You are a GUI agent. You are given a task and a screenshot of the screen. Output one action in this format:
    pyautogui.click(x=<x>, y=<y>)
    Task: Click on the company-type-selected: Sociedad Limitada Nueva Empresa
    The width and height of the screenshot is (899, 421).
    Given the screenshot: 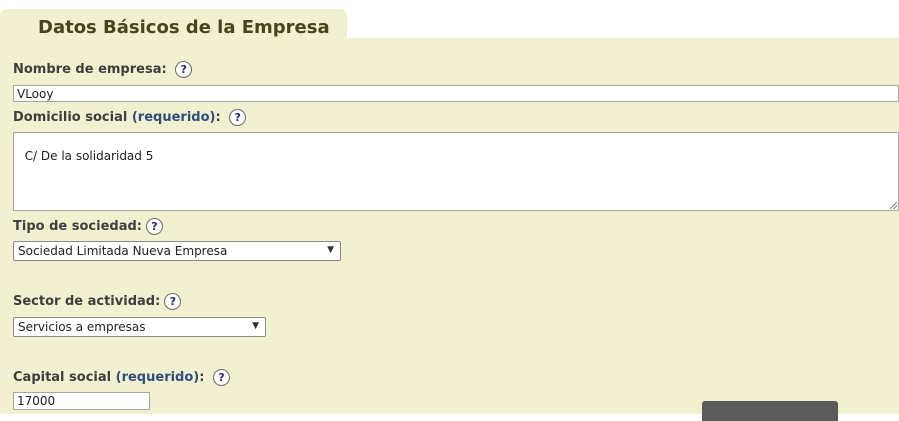 What is the action you would take?
    pyautogui.click(x=123, y=251)
    